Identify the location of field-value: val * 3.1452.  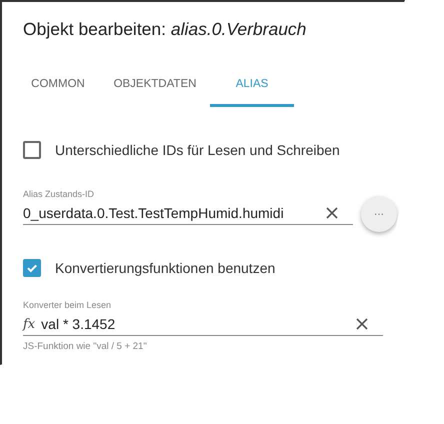
(78, 324).